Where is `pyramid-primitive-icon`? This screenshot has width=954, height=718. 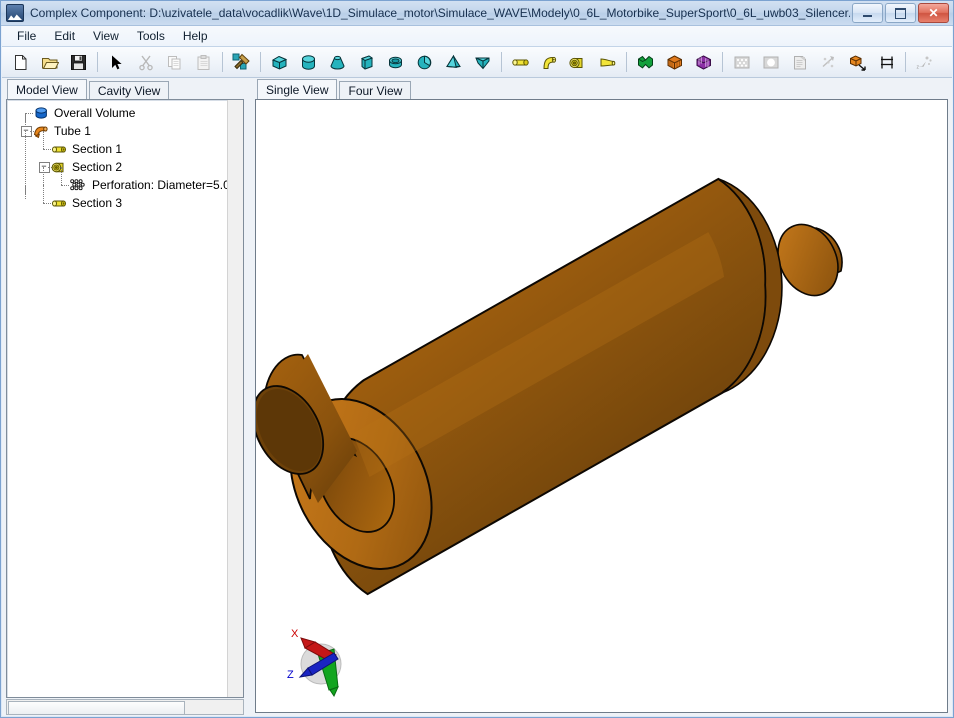 pyramid-primitive-icon is located at coordinates (453, 62).